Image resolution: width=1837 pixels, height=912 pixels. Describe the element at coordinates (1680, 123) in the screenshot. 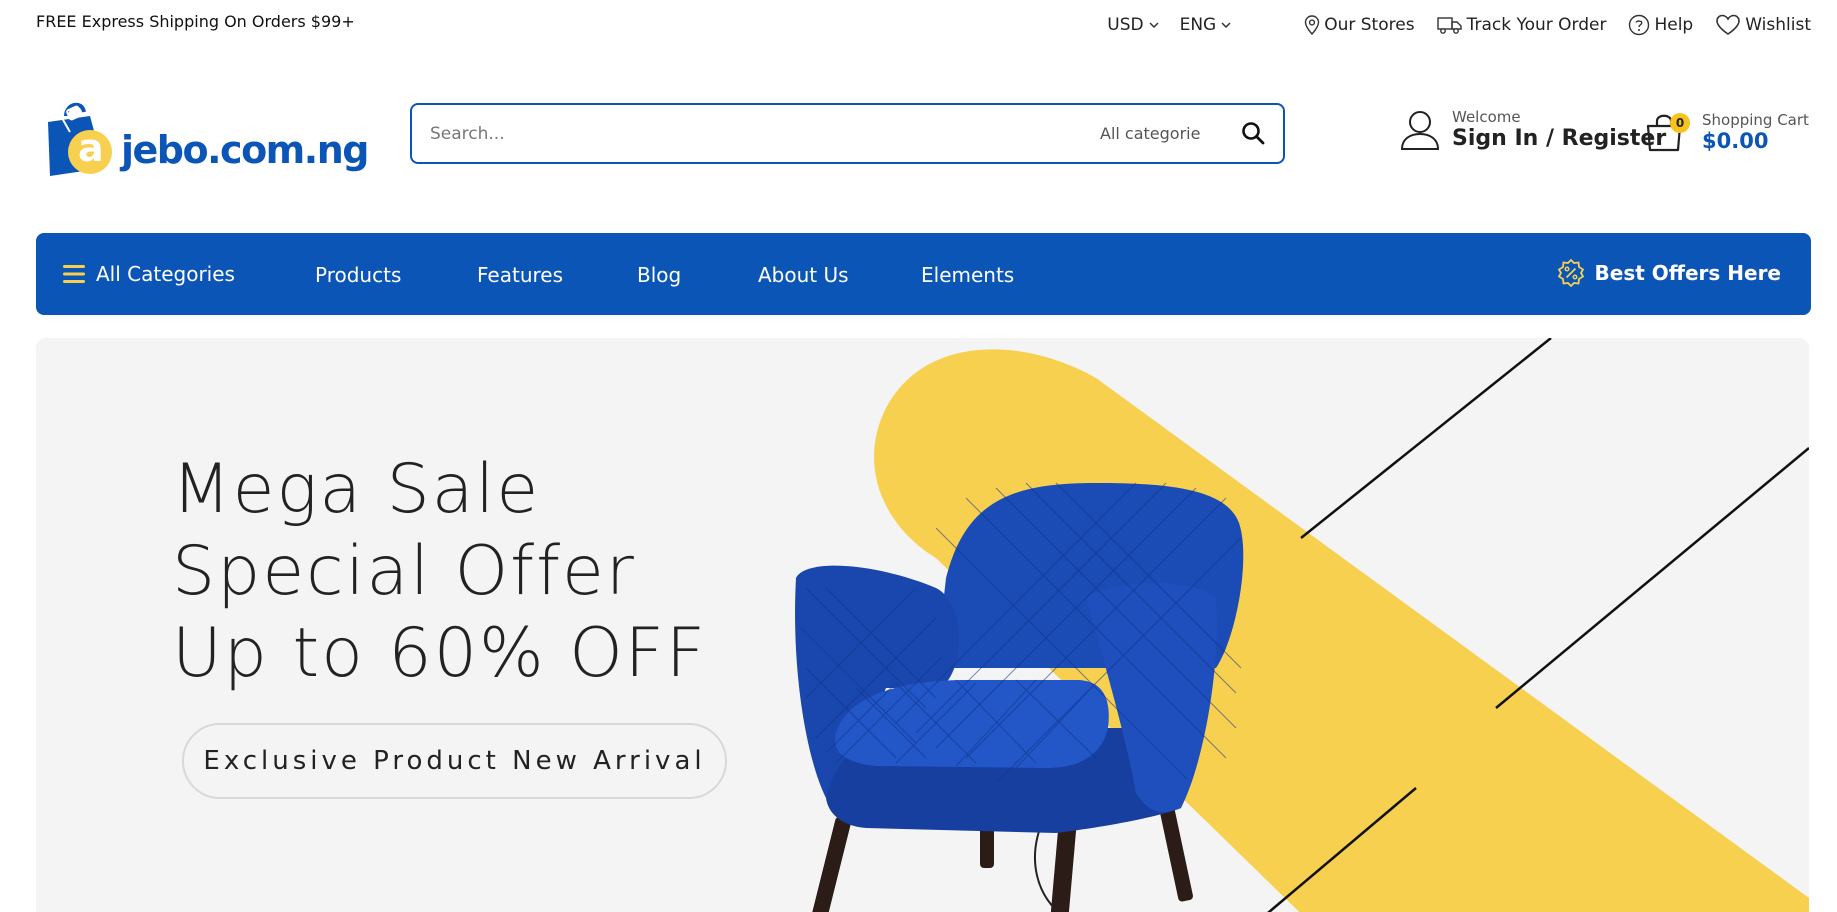

I see `cart-count-badge: 0` at that location.